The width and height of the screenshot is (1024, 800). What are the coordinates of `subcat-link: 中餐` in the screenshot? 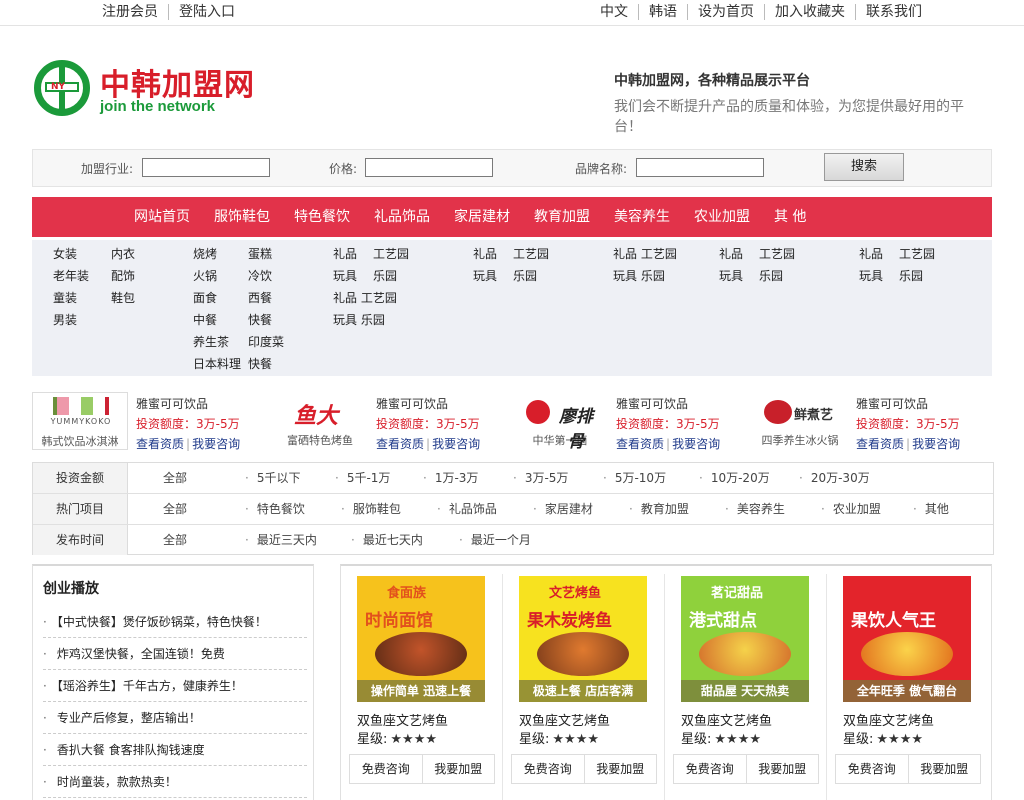 It's located at (217, 320).